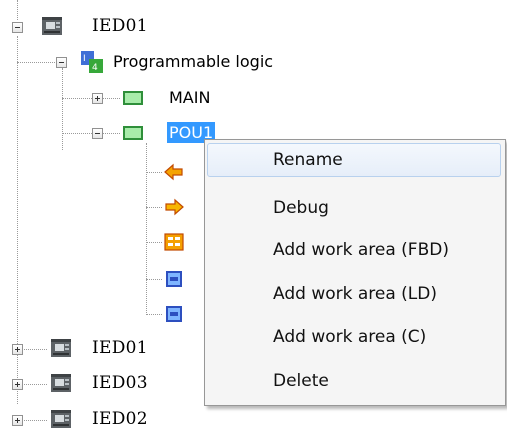 The image size is (507, 432). I want to click on variables-icon, so click(174, 242).